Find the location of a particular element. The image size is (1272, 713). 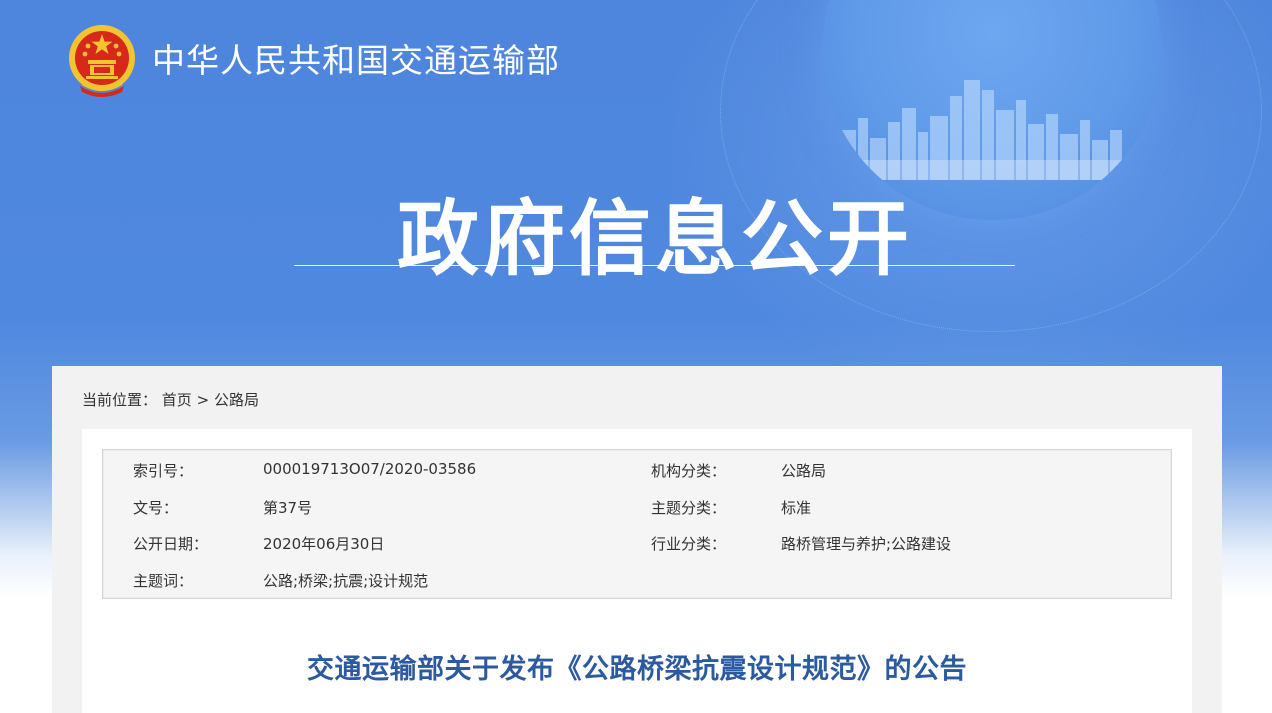

metadata-label: 行业分类： is located at coordinates (689, 544).